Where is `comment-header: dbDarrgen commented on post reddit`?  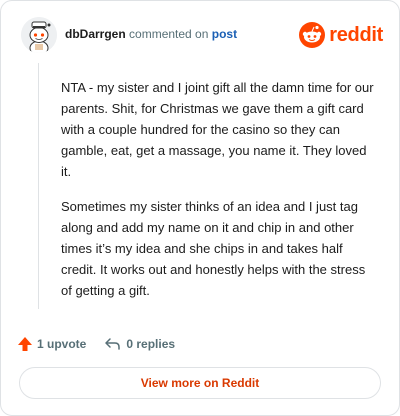 comment-header: dbDarrgen commented on post reddit is located at coordinates (202, 35).